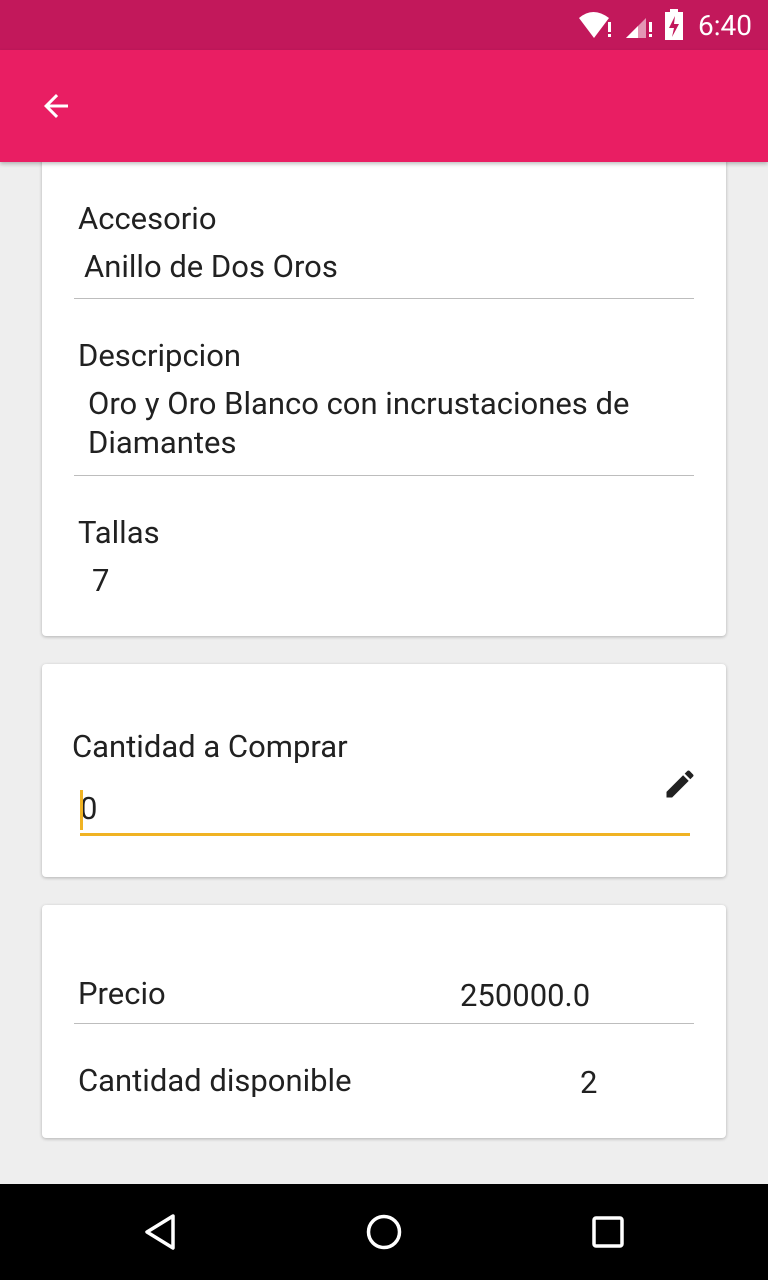  Describe the element at coordinates (639, 28) in the screenshot. I see `signal-alert-icon` at that location.